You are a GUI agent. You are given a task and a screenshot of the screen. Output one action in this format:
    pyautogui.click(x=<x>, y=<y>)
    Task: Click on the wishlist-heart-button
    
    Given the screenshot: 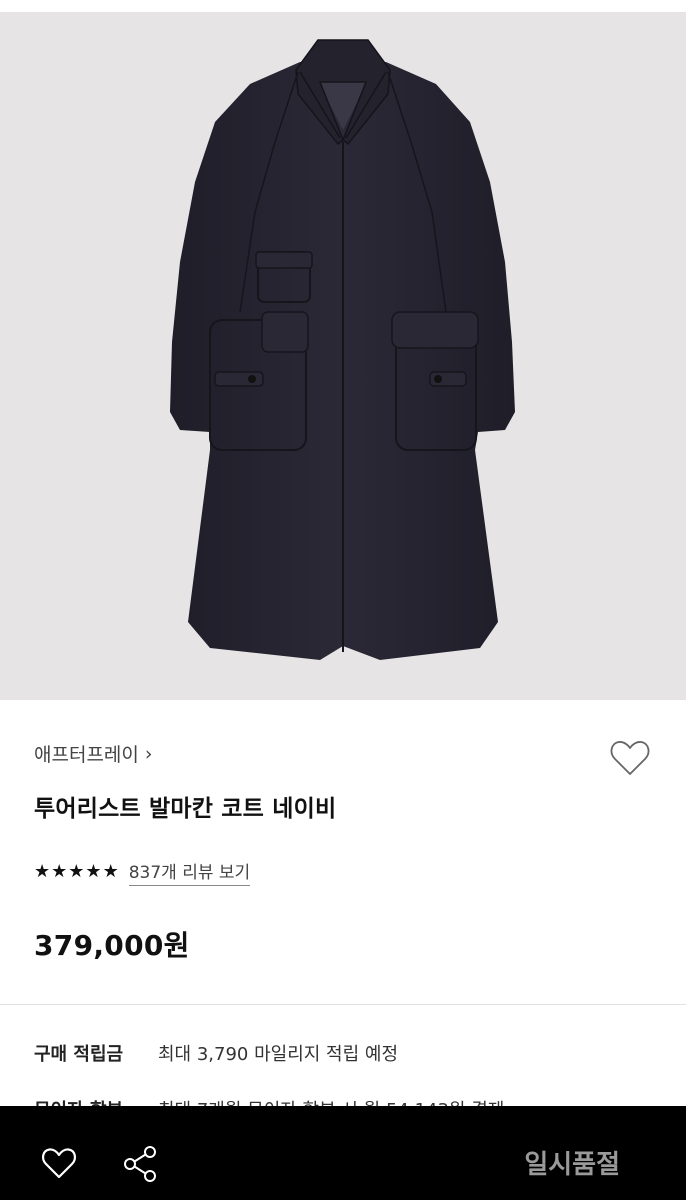 What is the action you would take?
    pyautogui.click(x=630, y=758)
    